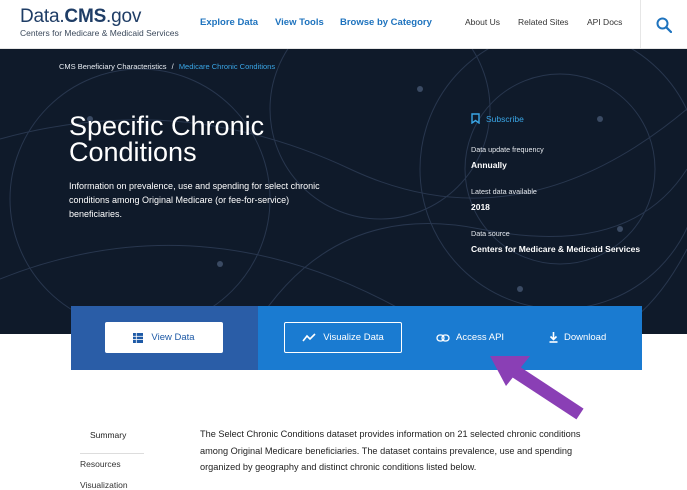 The height and width of the screenshot is (490, 687). I want to click on visualize-data-label: Visualize Data, so click(353, 337).